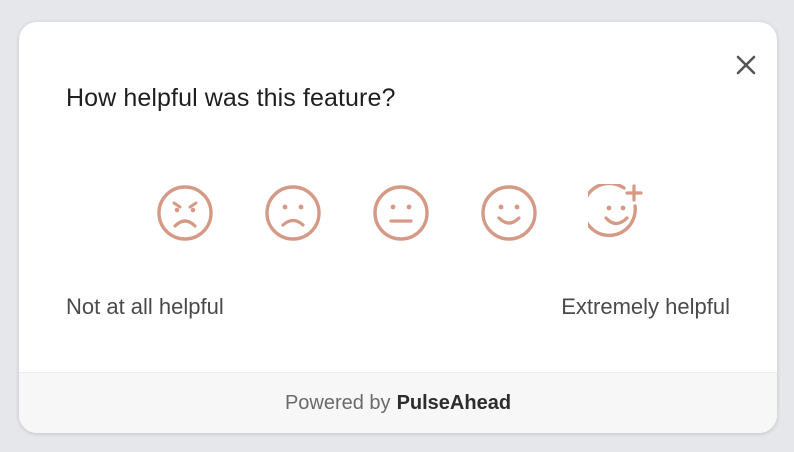 This screenshot has height=452, width=794. What do you see at coordinates (509, 213) in the screenshot?
I see `happy-face-icon` at bounding box center [509, 213].